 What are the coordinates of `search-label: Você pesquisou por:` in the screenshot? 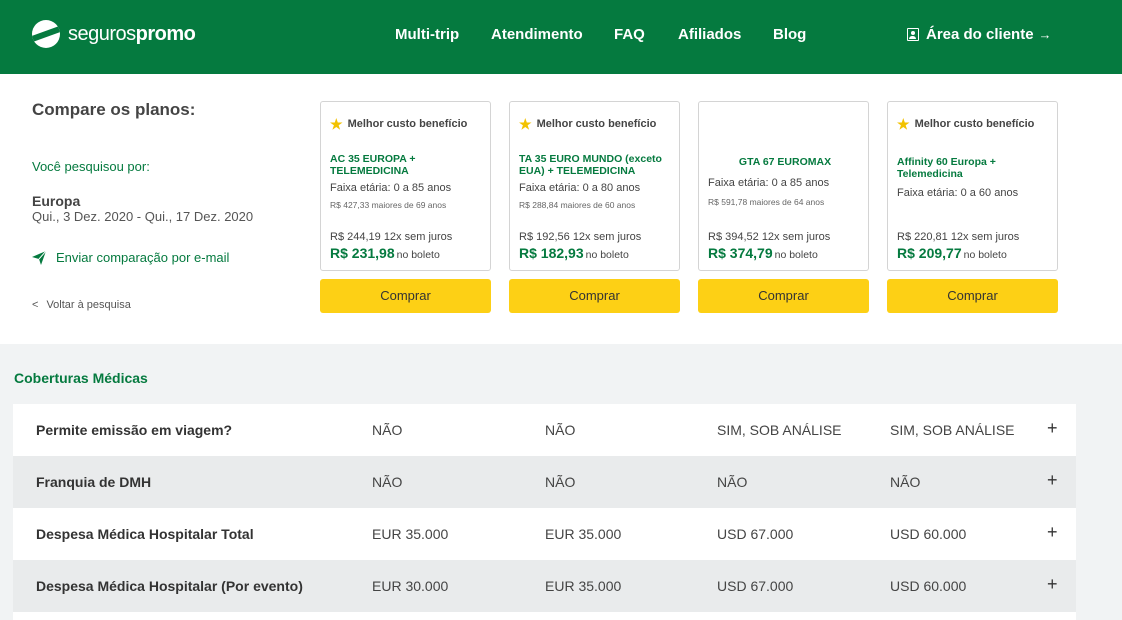 It's located at (91, 166).